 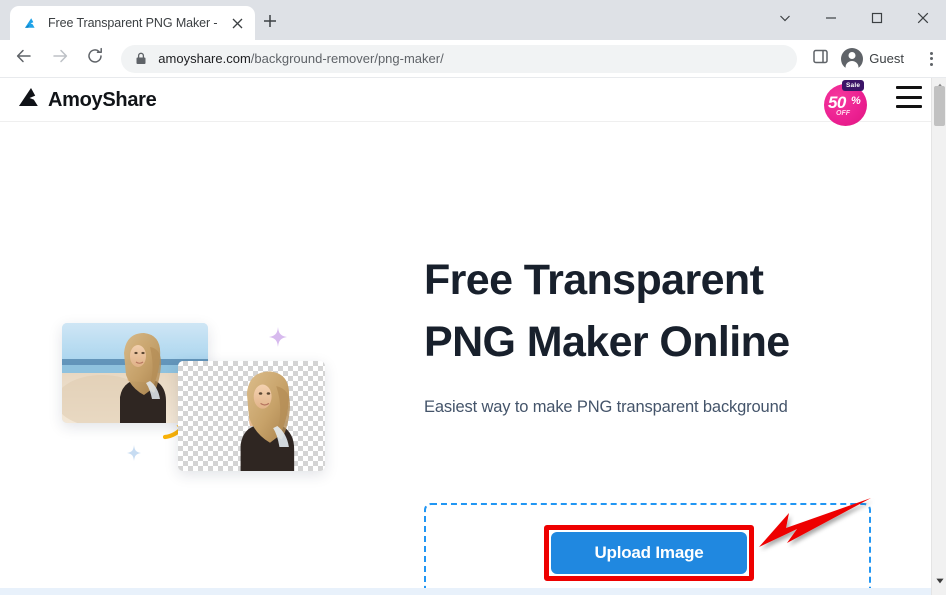 I want to click on reload-button, so click(x=96, y=59).